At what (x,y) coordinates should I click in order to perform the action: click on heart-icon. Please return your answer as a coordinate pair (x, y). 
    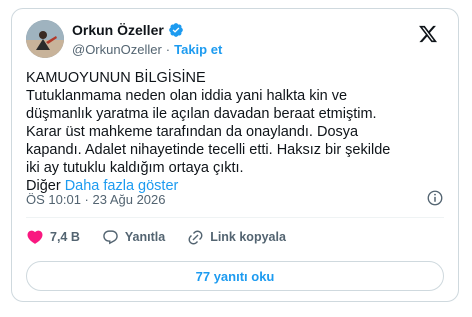
    Looking at the image, I should click on (35, 237).